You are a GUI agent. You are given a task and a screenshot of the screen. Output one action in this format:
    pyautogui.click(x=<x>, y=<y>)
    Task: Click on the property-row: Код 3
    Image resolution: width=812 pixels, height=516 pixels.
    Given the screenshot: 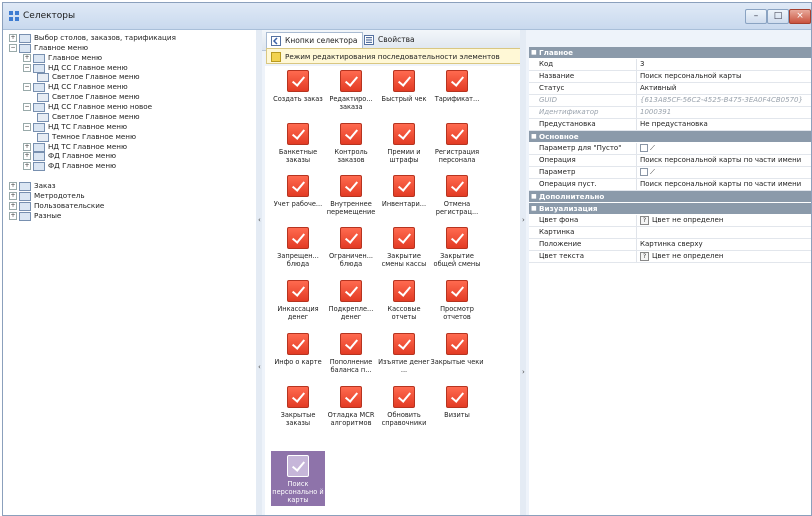 What is the action you would take?
    pyautogui.click(x=670, y=65)
    